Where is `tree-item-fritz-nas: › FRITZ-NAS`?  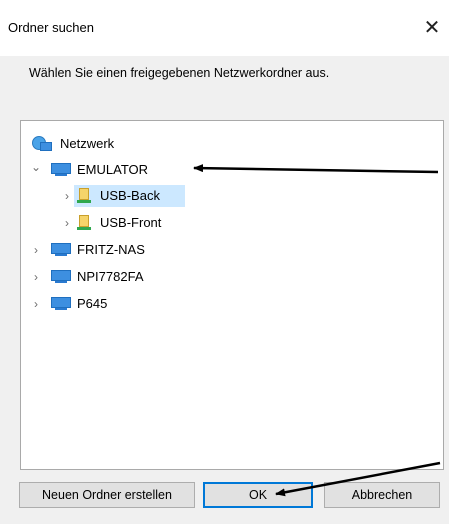
tree-item-fritz-nas: › FRITZ-NAS is located at coordinates (131, 250).